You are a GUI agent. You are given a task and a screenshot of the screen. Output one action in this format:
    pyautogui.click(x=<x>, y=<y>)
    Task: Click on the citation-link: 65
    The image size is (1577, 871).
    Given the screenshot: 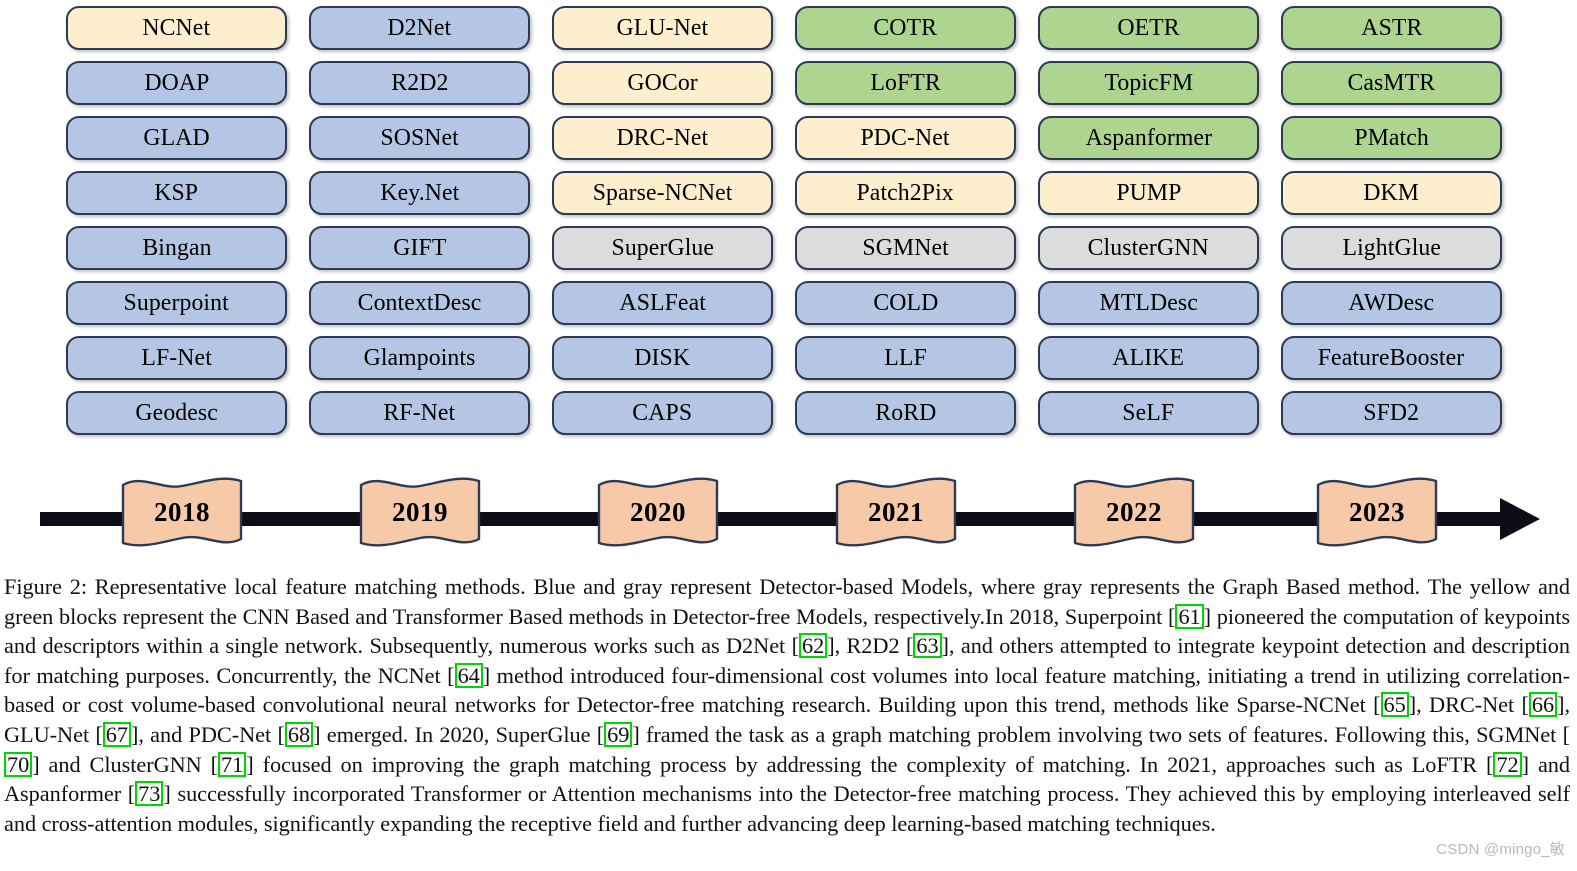 What is the action you would take?
    pyautogui.click(x=1394, y=705)
    